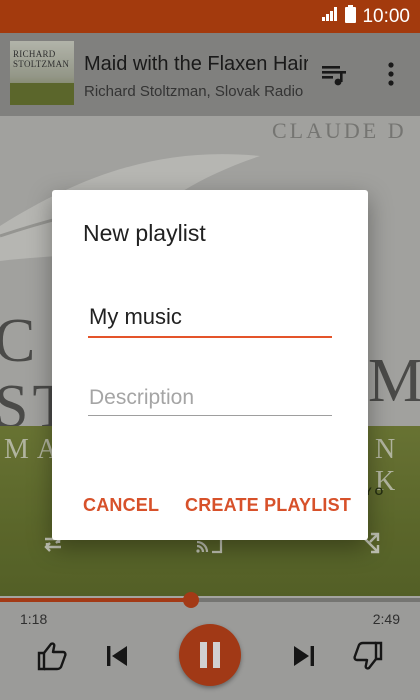 This screenshot has width=420, height=700. Describe the element at coordinates (20, 341) in the screenshot. I see `album-art-big-text-1: C` at that location.